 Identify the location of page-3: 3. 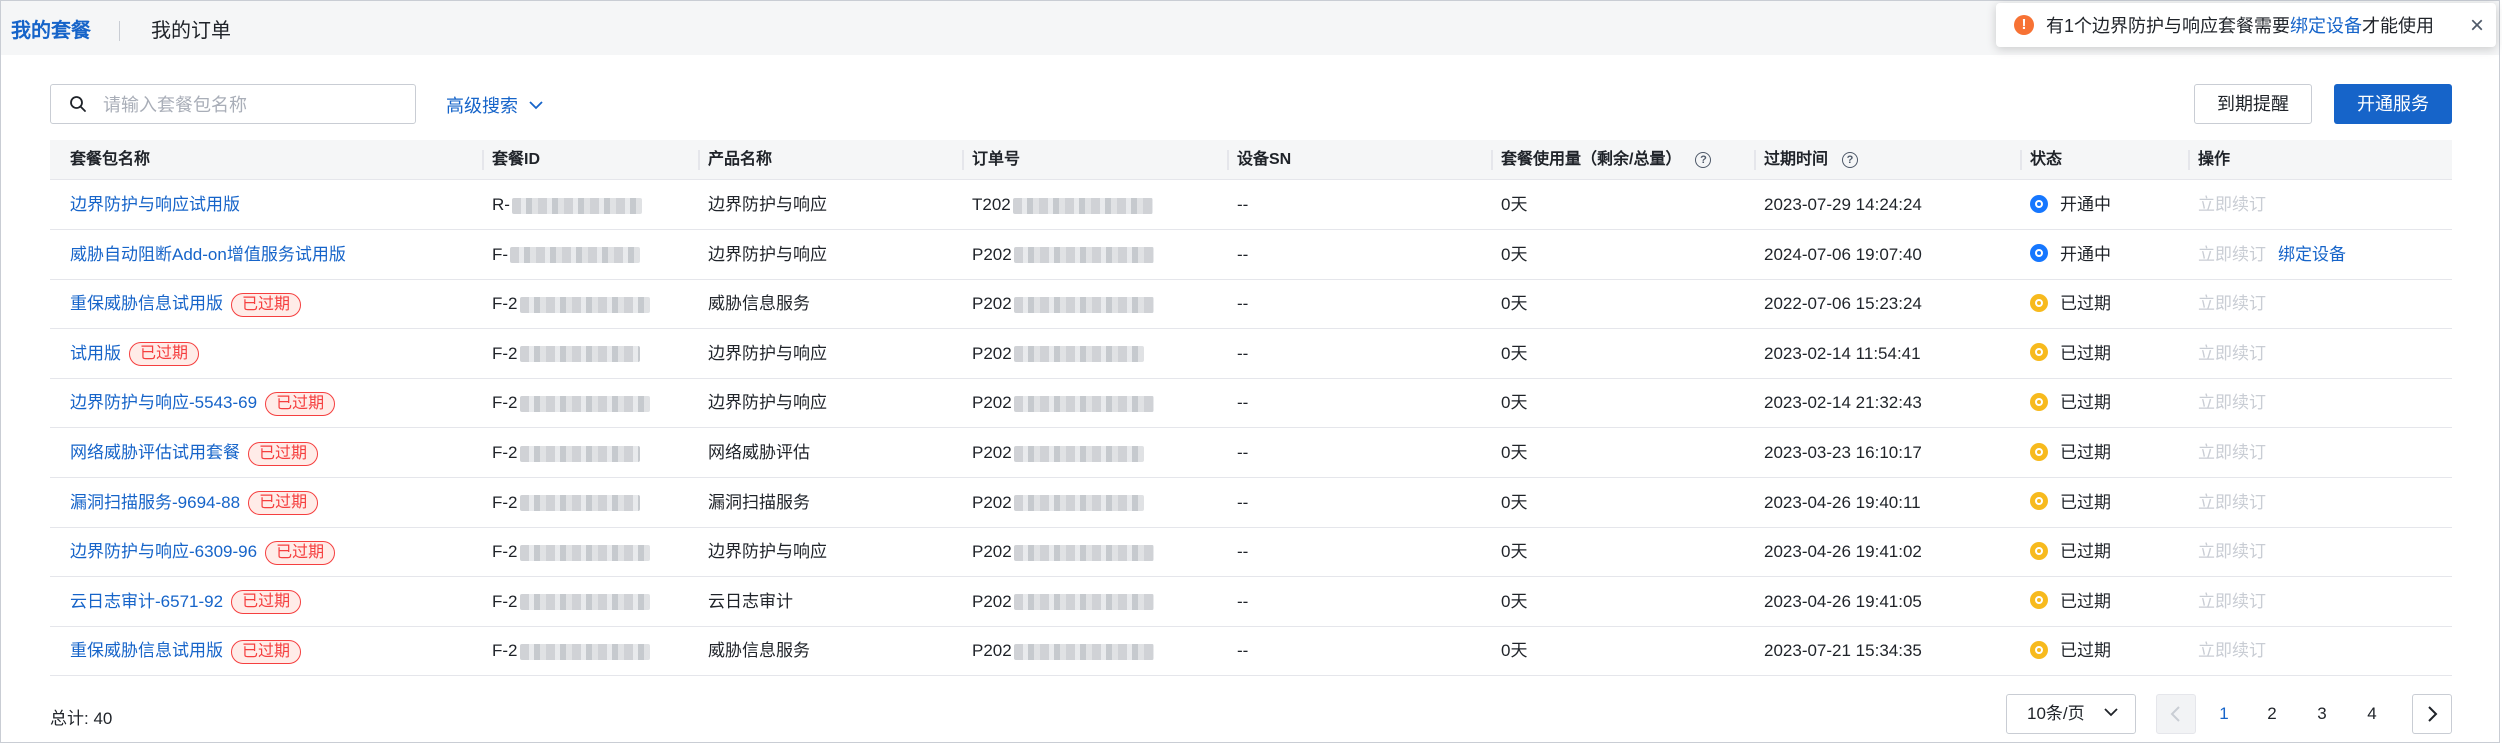
(2322, 714).